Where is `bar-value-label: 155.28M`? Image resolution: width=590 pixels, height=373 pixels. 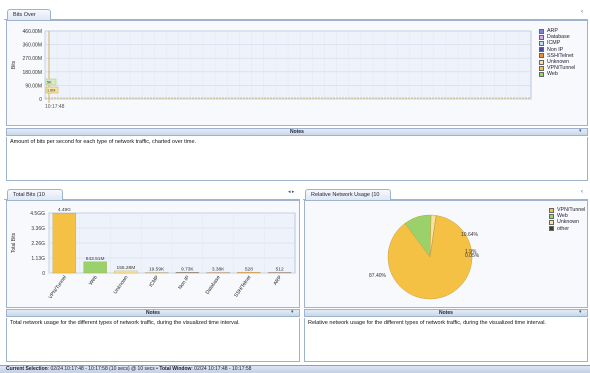 bar-value-label: 155.28M is located at coordinates (126, 268).